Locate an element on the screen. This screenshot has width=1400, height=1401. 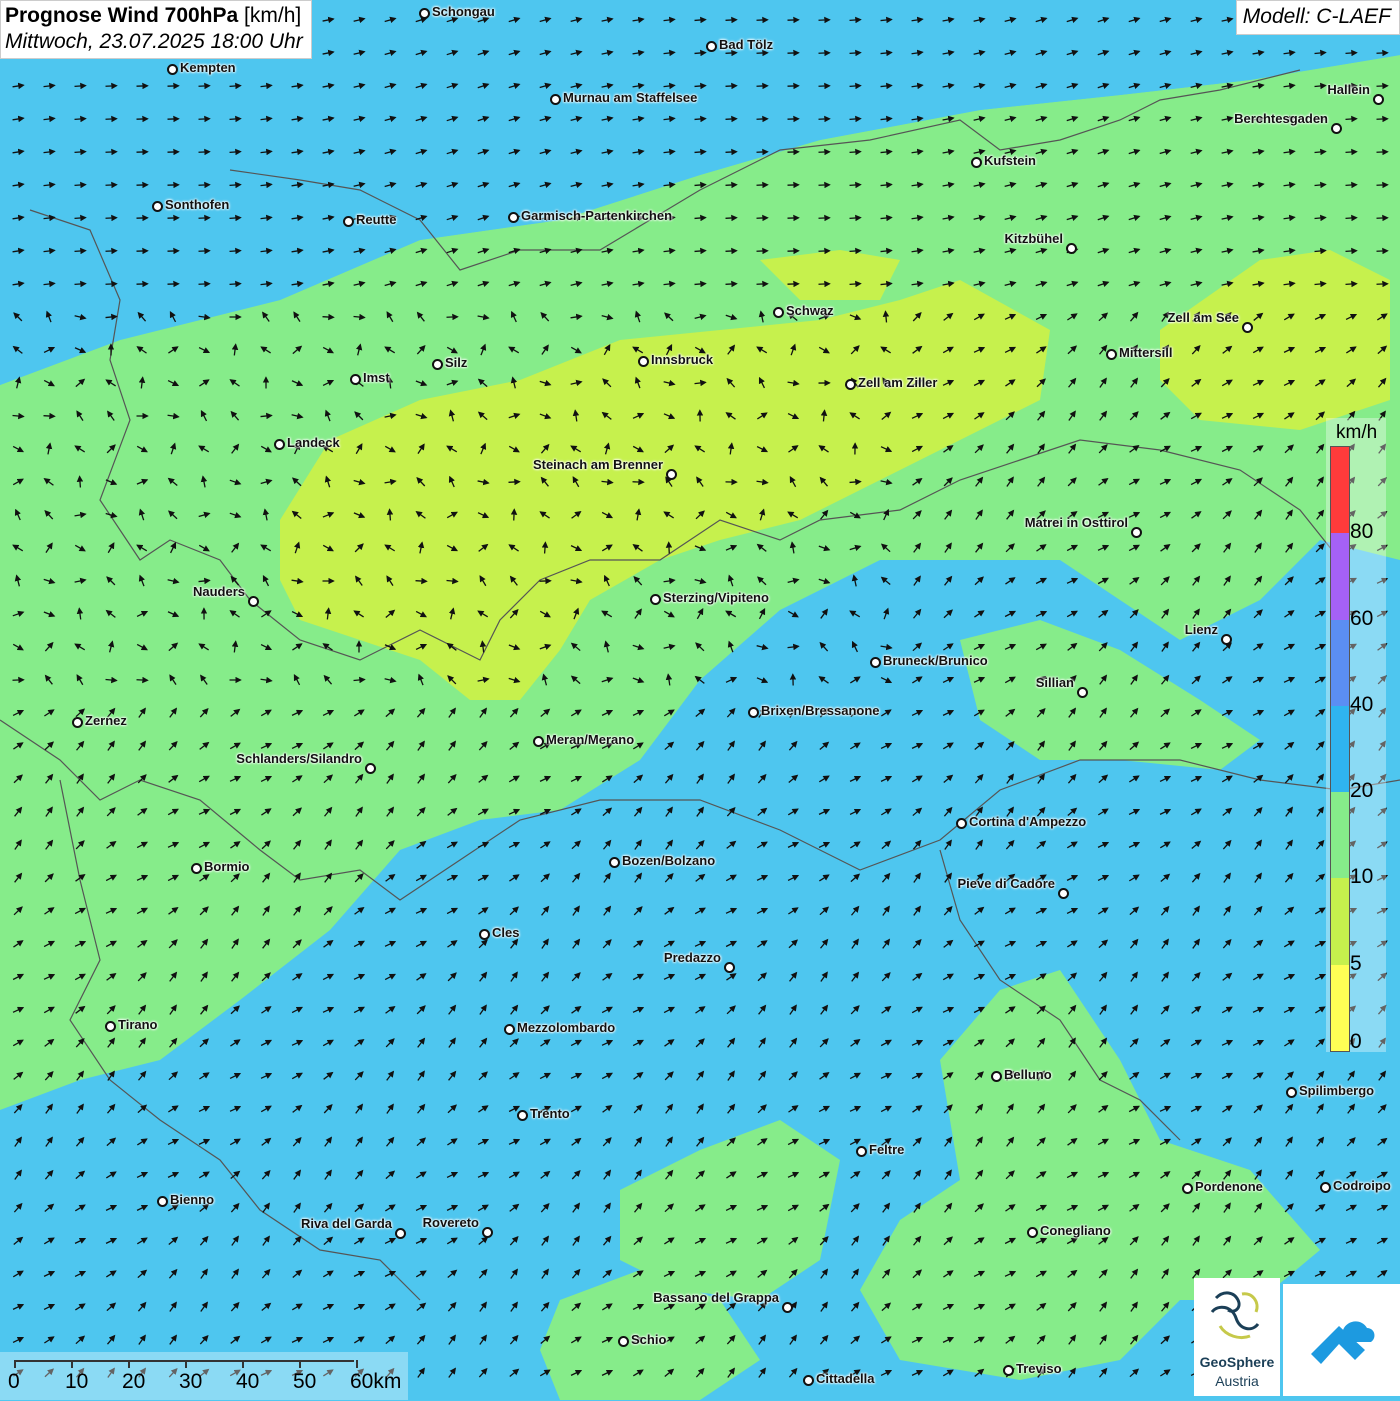
city-label: Cittadella is located at coordinates (845, 1378).